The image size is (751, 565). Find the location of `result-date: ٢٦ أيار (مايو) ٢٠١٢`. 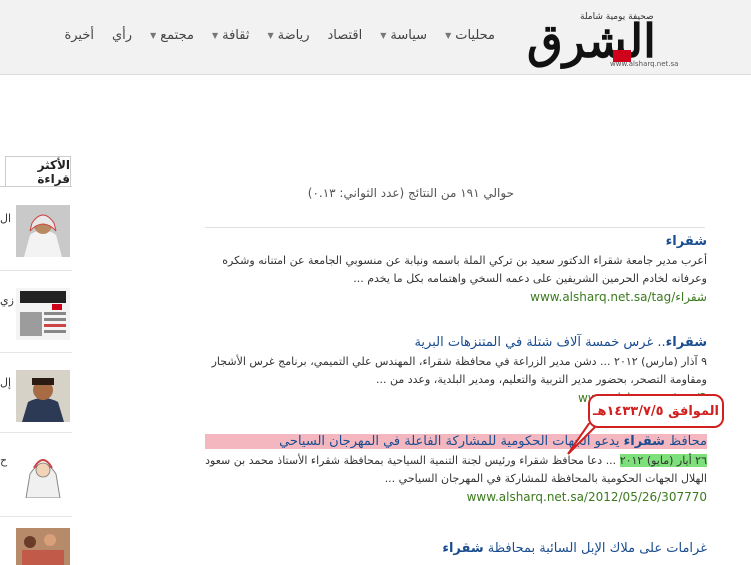

result-date: ٢٦ أيار (مايو) ٢٠١٢ is located at coordinates (663, 460).